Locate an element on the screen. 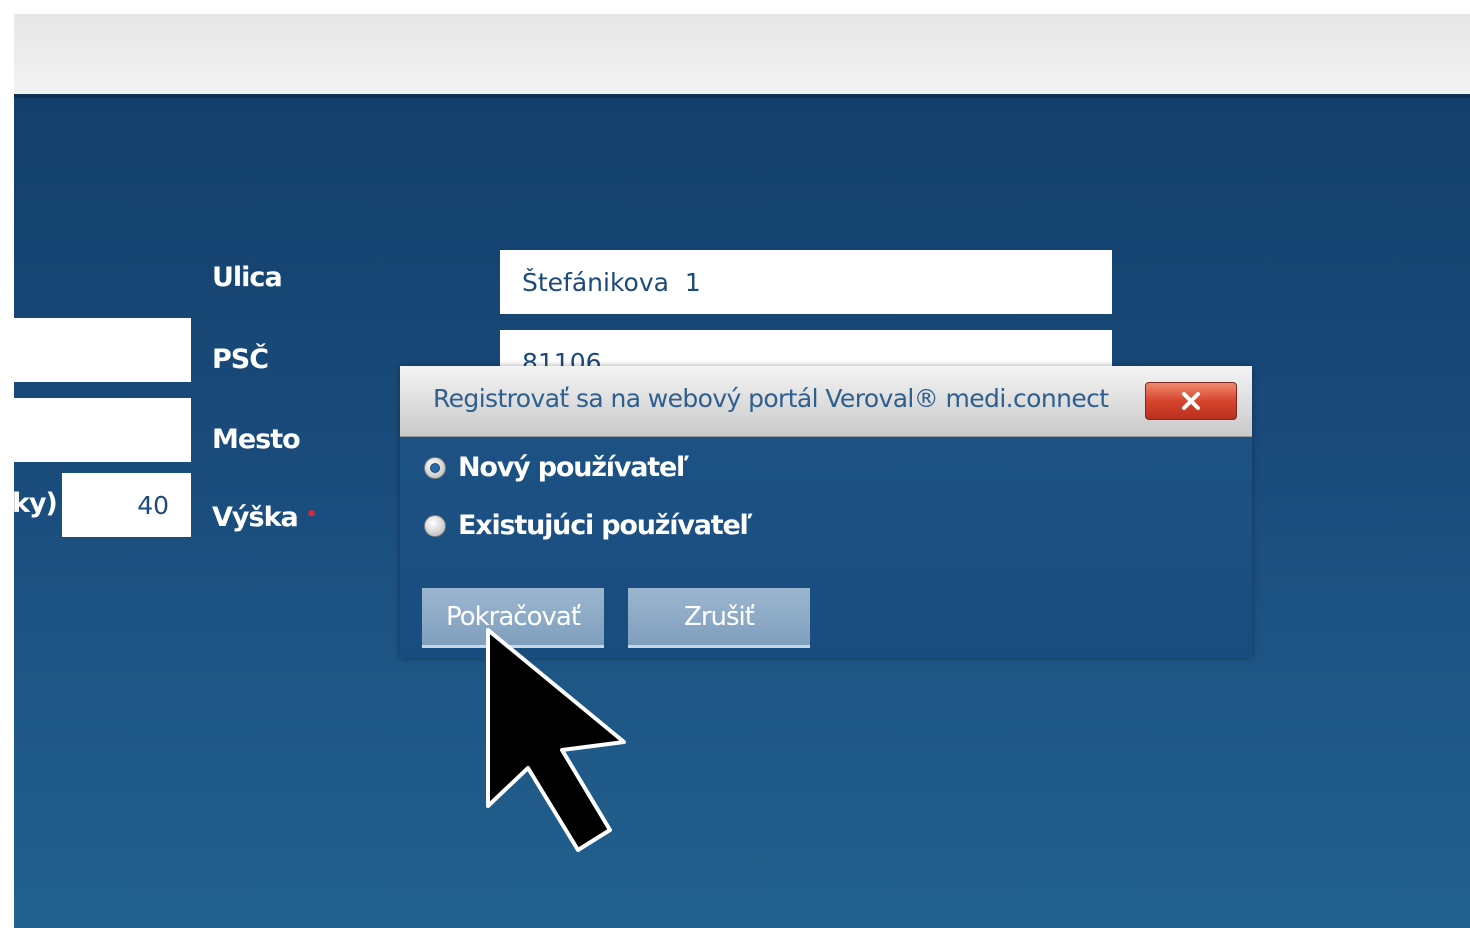  radio-new-user-indicator is located at coordinates (435, 467).